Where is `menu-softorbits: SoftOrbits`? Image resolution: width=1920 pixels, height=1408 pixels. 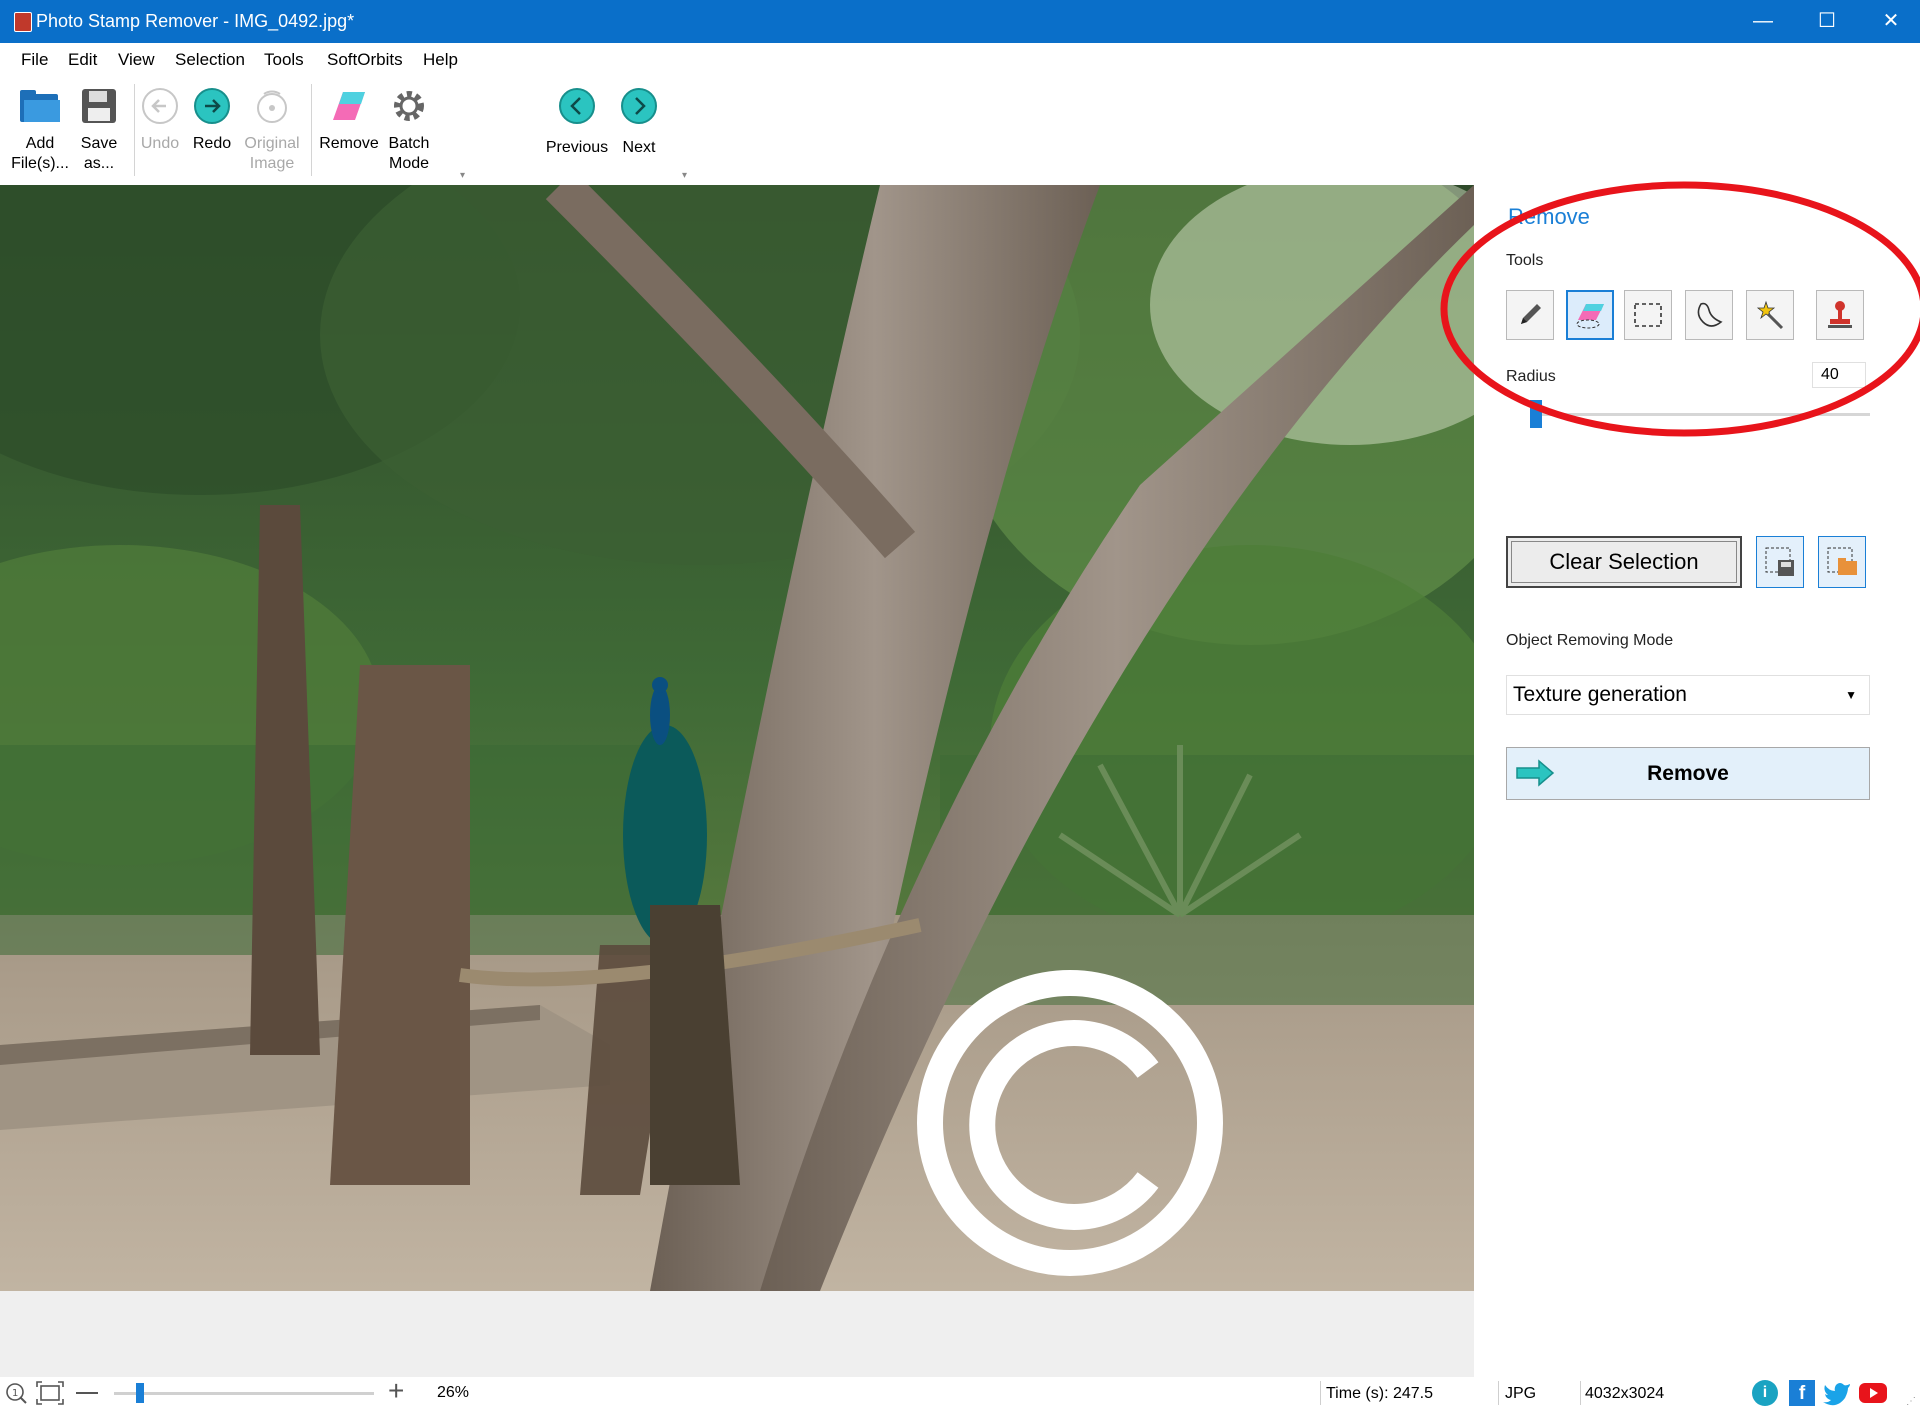 menu-softorbits: SoftOrbits is located at coordinates (365, 60).